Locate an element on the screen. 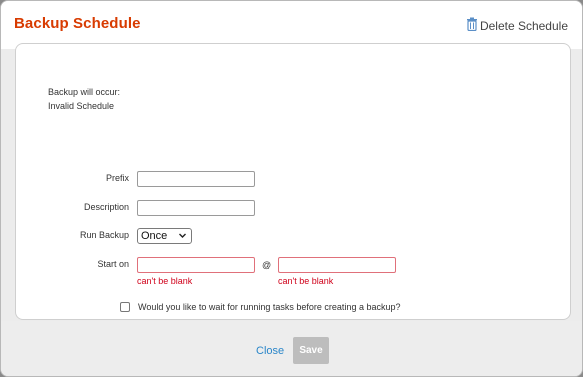  close-button: Close is located at coordinates (270, 351).